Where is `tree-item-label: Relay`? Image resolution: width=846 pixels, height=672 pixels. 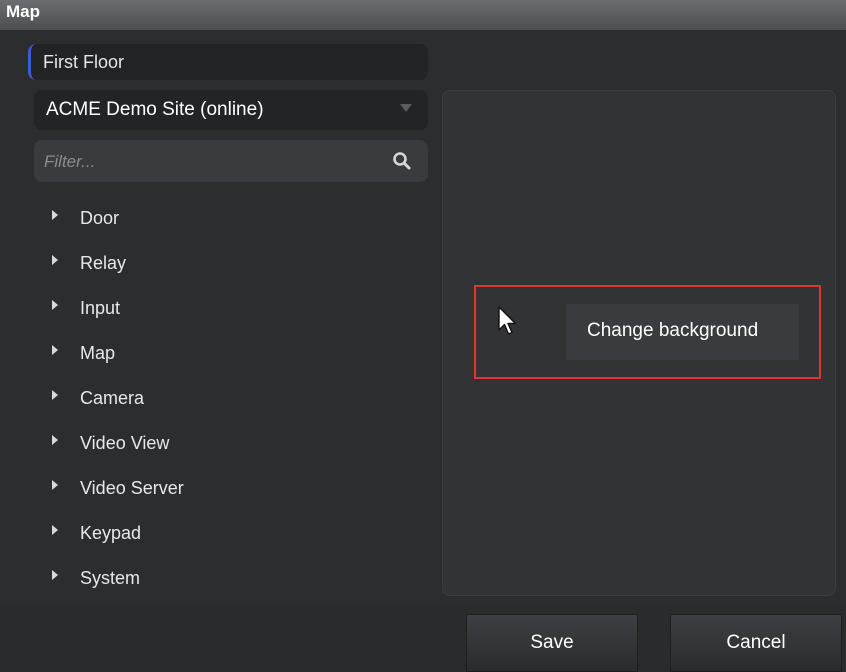 tree-item-label: Relay is located at coordinates (103, 263).